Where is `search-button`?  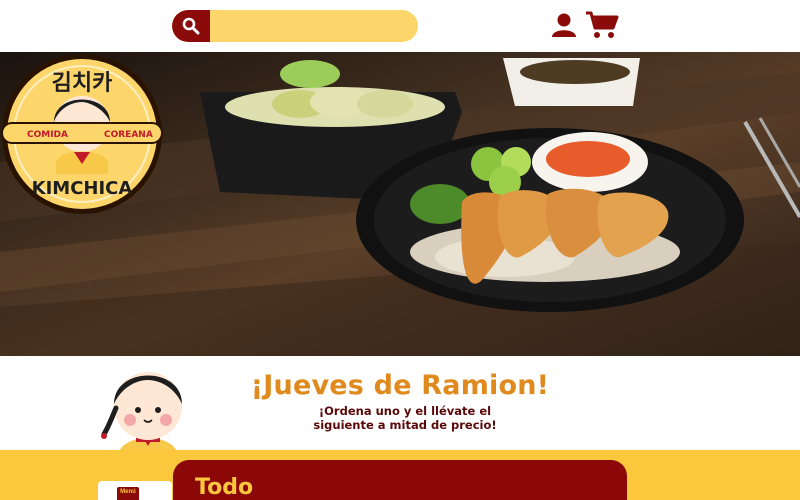 search-button is located at coordinates (191, 26).